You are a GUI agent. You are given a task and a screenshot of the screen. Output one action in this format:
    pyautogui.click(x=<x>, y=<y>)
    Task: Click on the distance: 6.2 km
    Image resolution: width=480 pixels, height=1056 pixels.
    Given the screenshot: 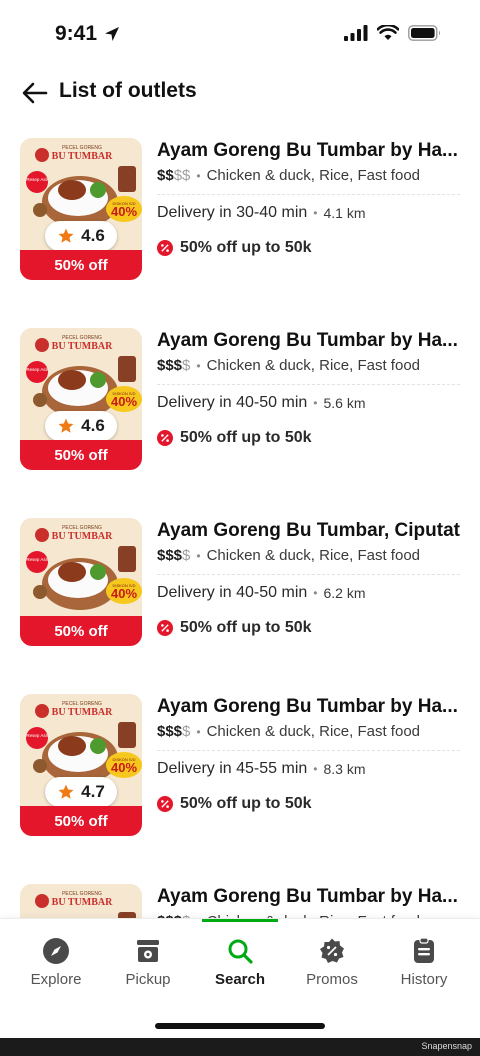 What is the action you would take?
    pyautogui.click(x=344, y=593)
    